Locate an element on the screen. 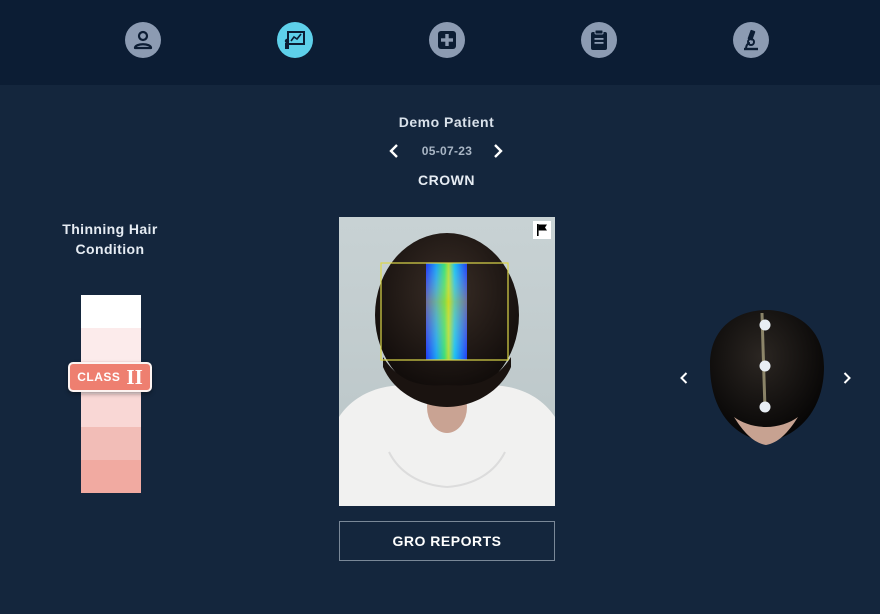  presentation-chart-icon is located at coordinates (294, 40).